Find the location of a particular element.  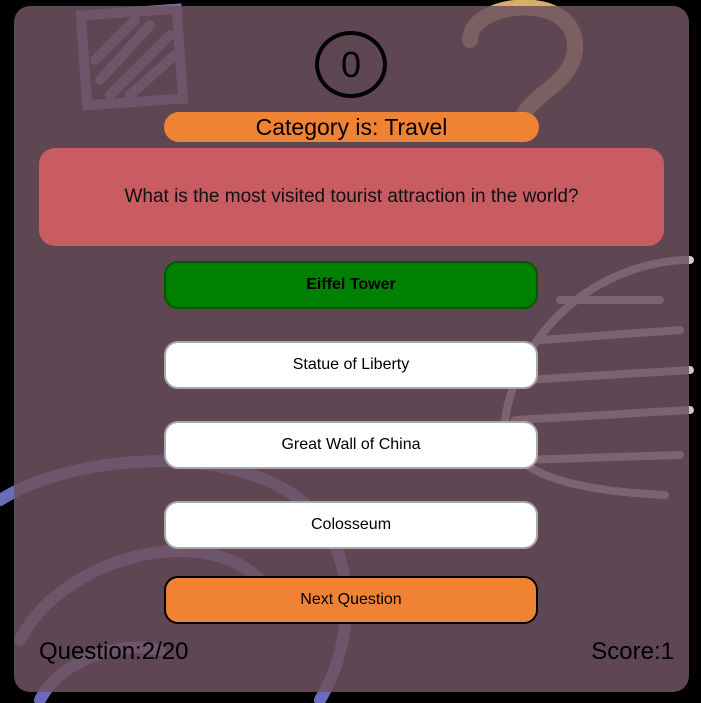

next-question-button: Next Question is located at coordinates (351, 600).